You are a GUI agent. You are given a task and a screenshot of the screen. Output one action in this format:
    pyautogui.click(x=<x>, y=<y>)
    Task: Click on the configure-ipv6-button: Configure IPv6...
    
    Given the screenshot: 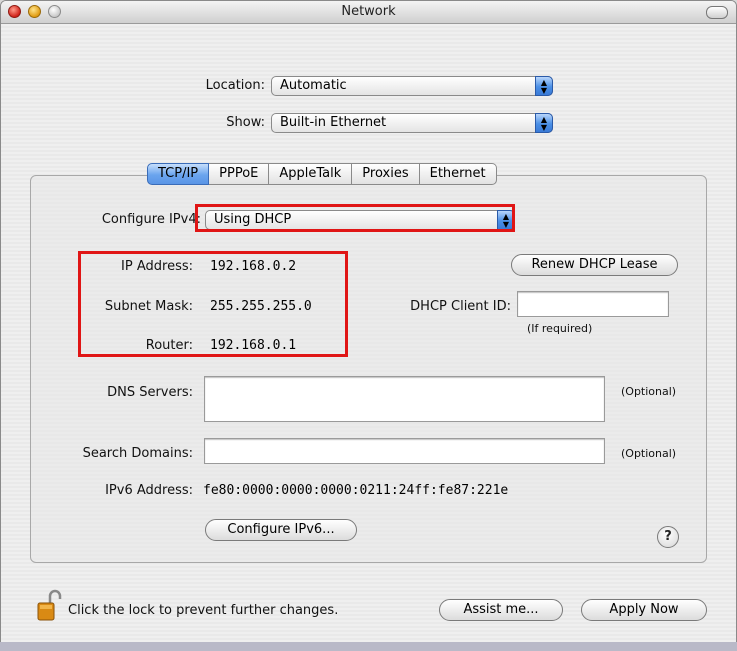 What is the action you would take?
    pyautogui.click(x=281, y=530)
    